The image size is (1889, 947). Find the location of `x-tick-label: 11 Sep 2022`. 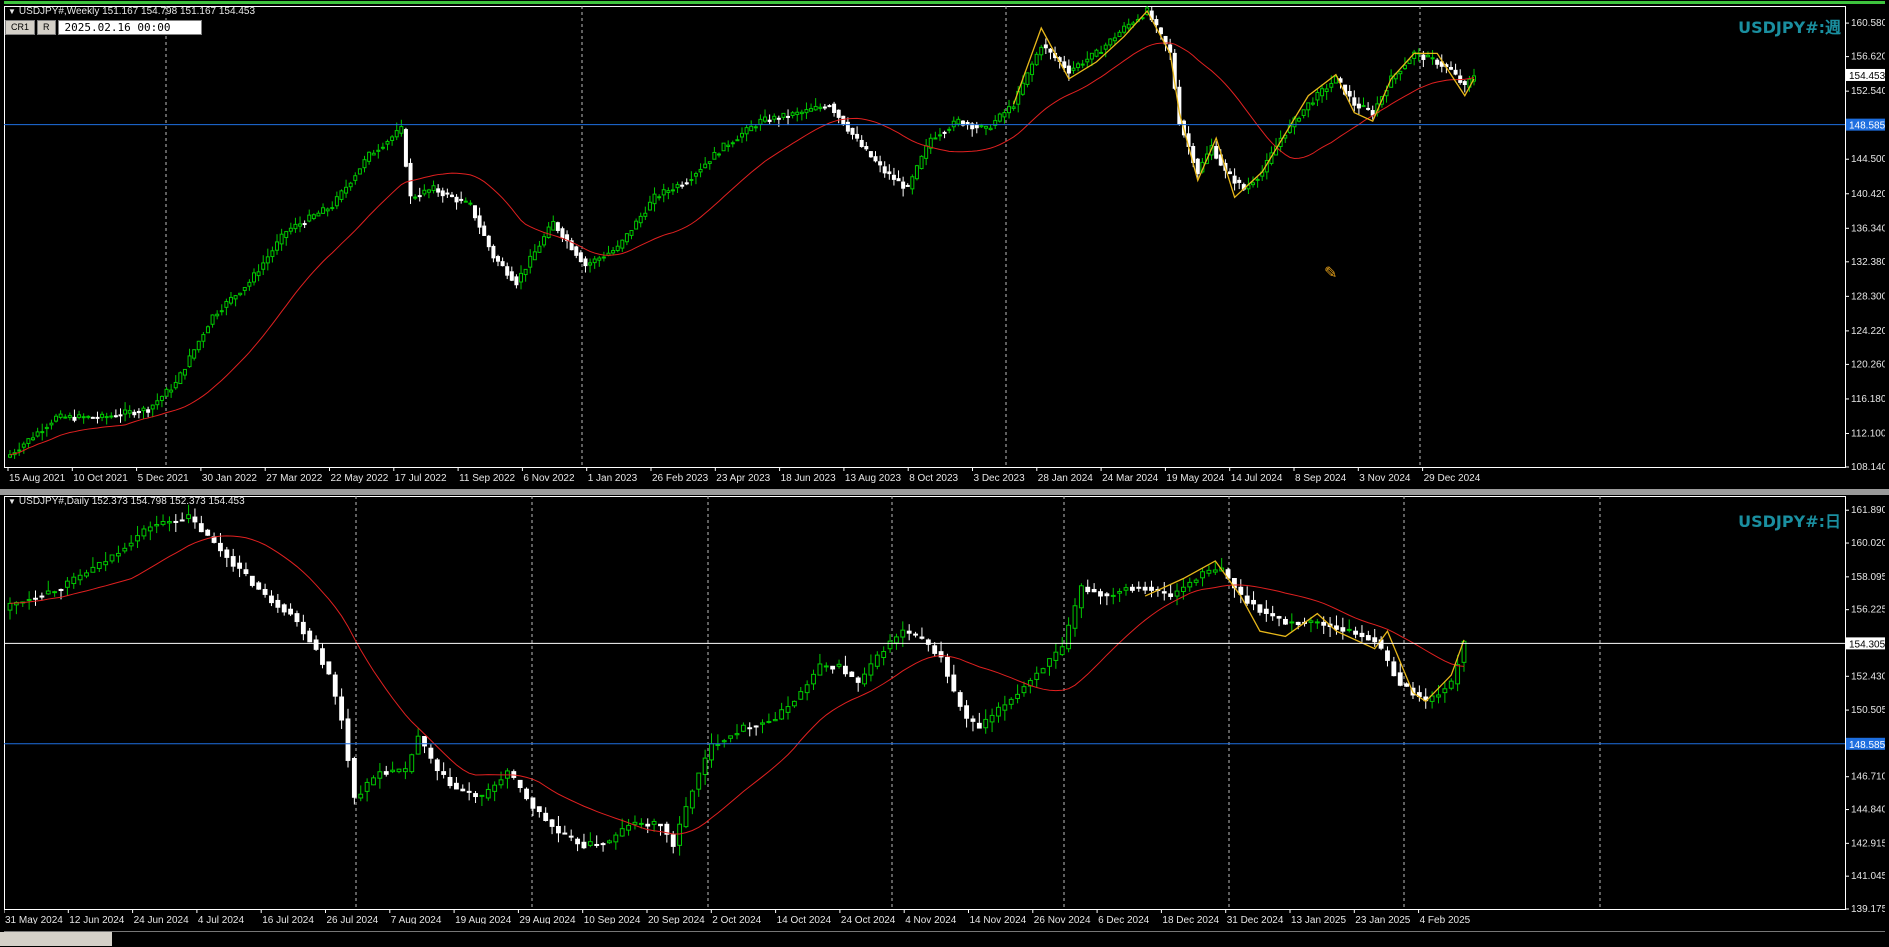

x-tick-label: 11 Sep 2022 is located at coordinates (487, 478).